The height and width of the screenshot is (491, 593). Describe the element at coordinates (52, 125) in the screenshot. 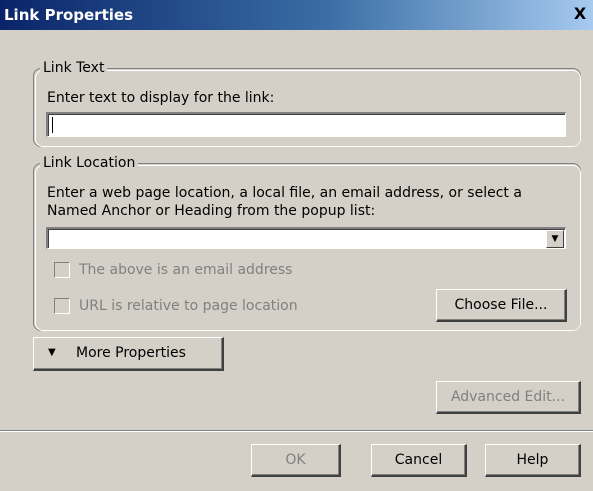

I see `text-caret` at that location.